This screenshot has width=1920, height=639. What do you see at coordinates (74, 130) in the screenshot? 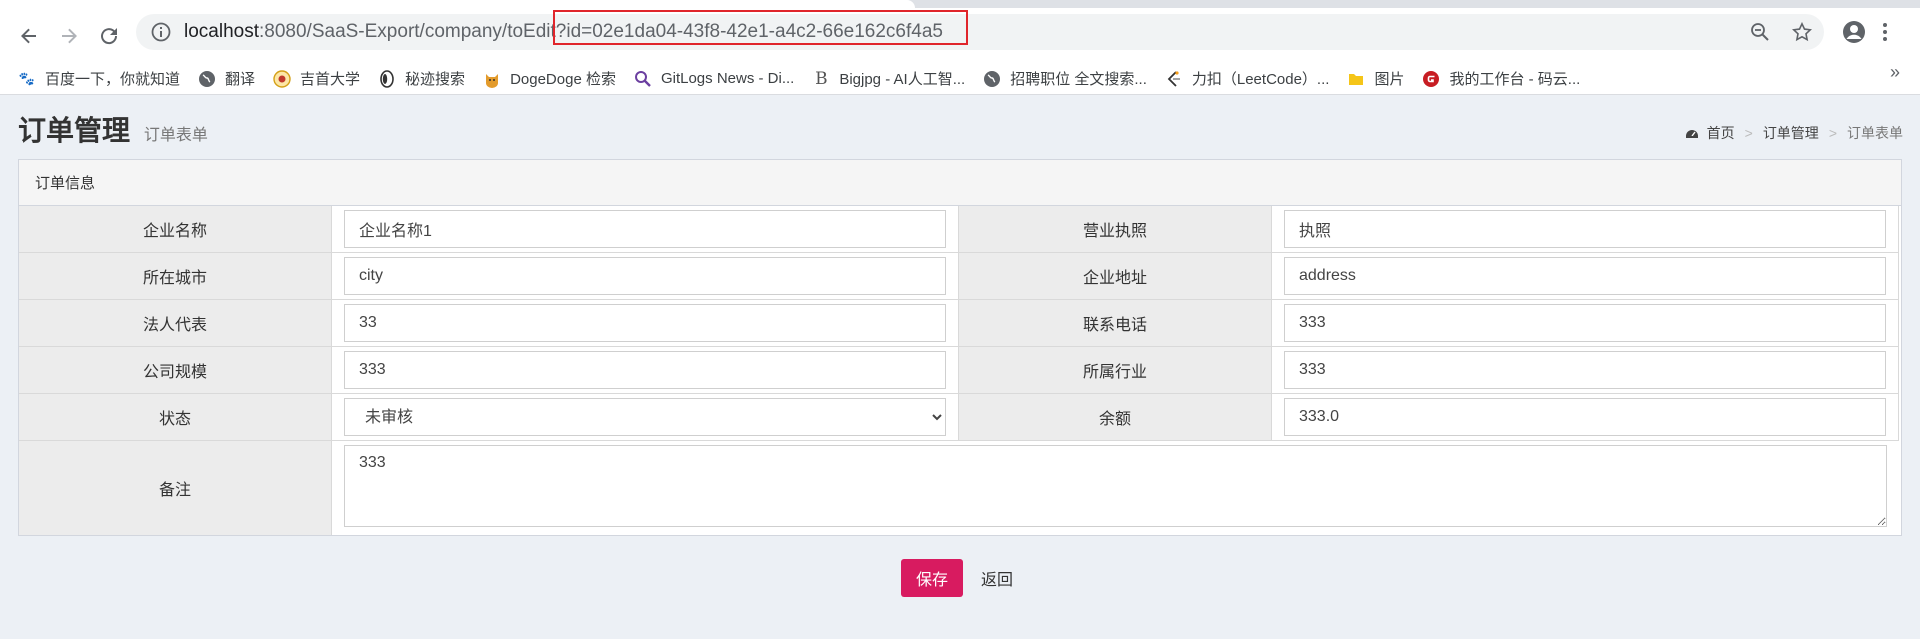
I see `page-title: 订单管理` at bounding box center [74, 130].